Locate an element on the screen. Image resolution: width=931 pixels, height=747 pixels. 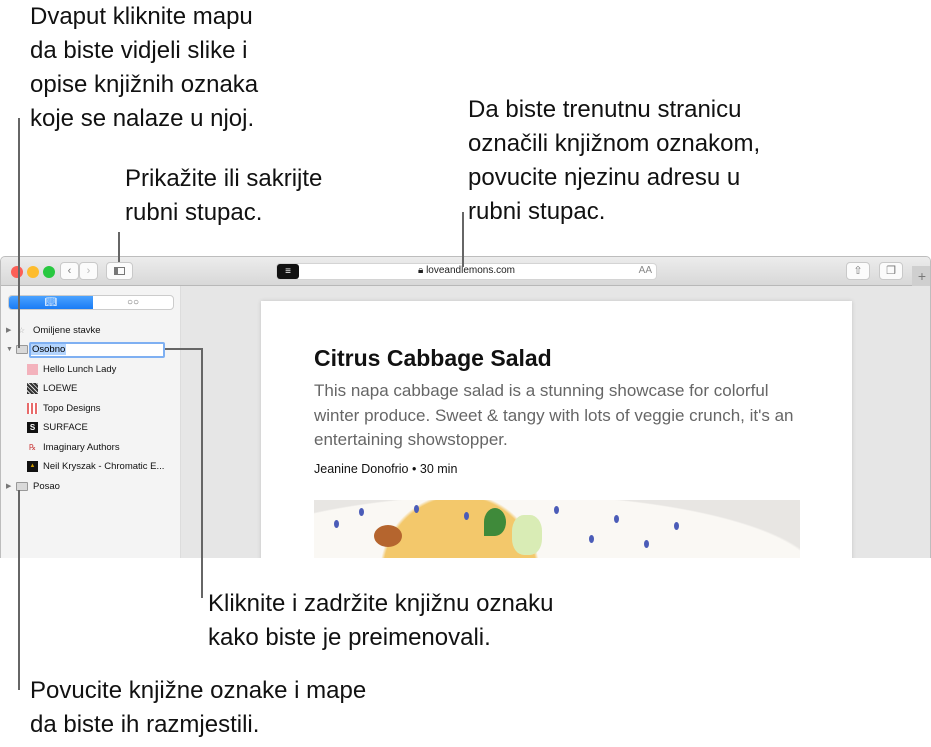
tabs-button: ❐ is located at coordinates (891, 271).